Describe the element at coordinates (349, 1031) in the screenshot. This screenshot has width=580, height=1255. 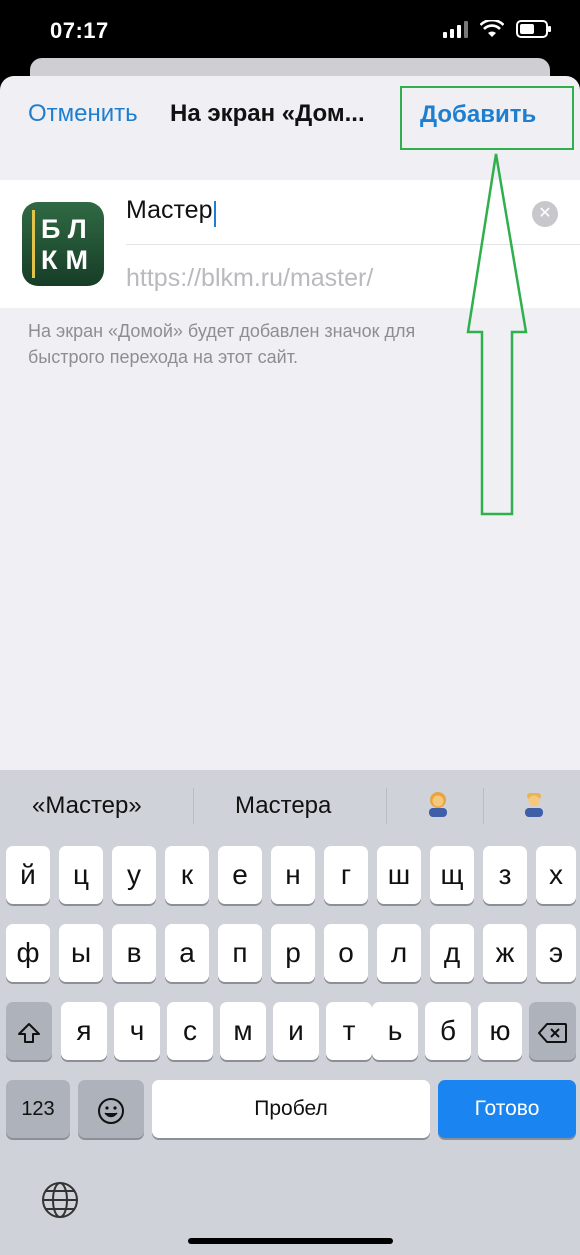
I see `key-т: т` at that location.